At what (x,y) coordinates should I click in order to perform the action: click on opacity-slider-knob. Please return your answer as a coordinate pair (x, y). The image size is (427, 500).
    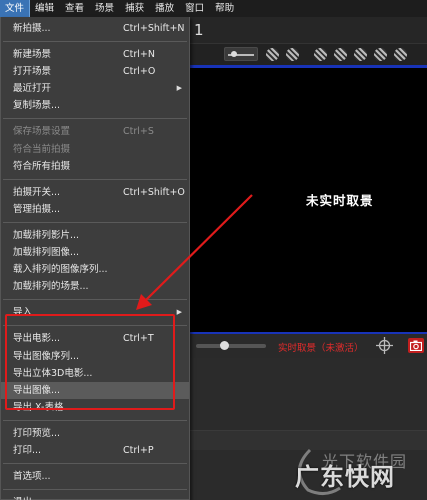
    Looking at the image, I should click on (224, 345).